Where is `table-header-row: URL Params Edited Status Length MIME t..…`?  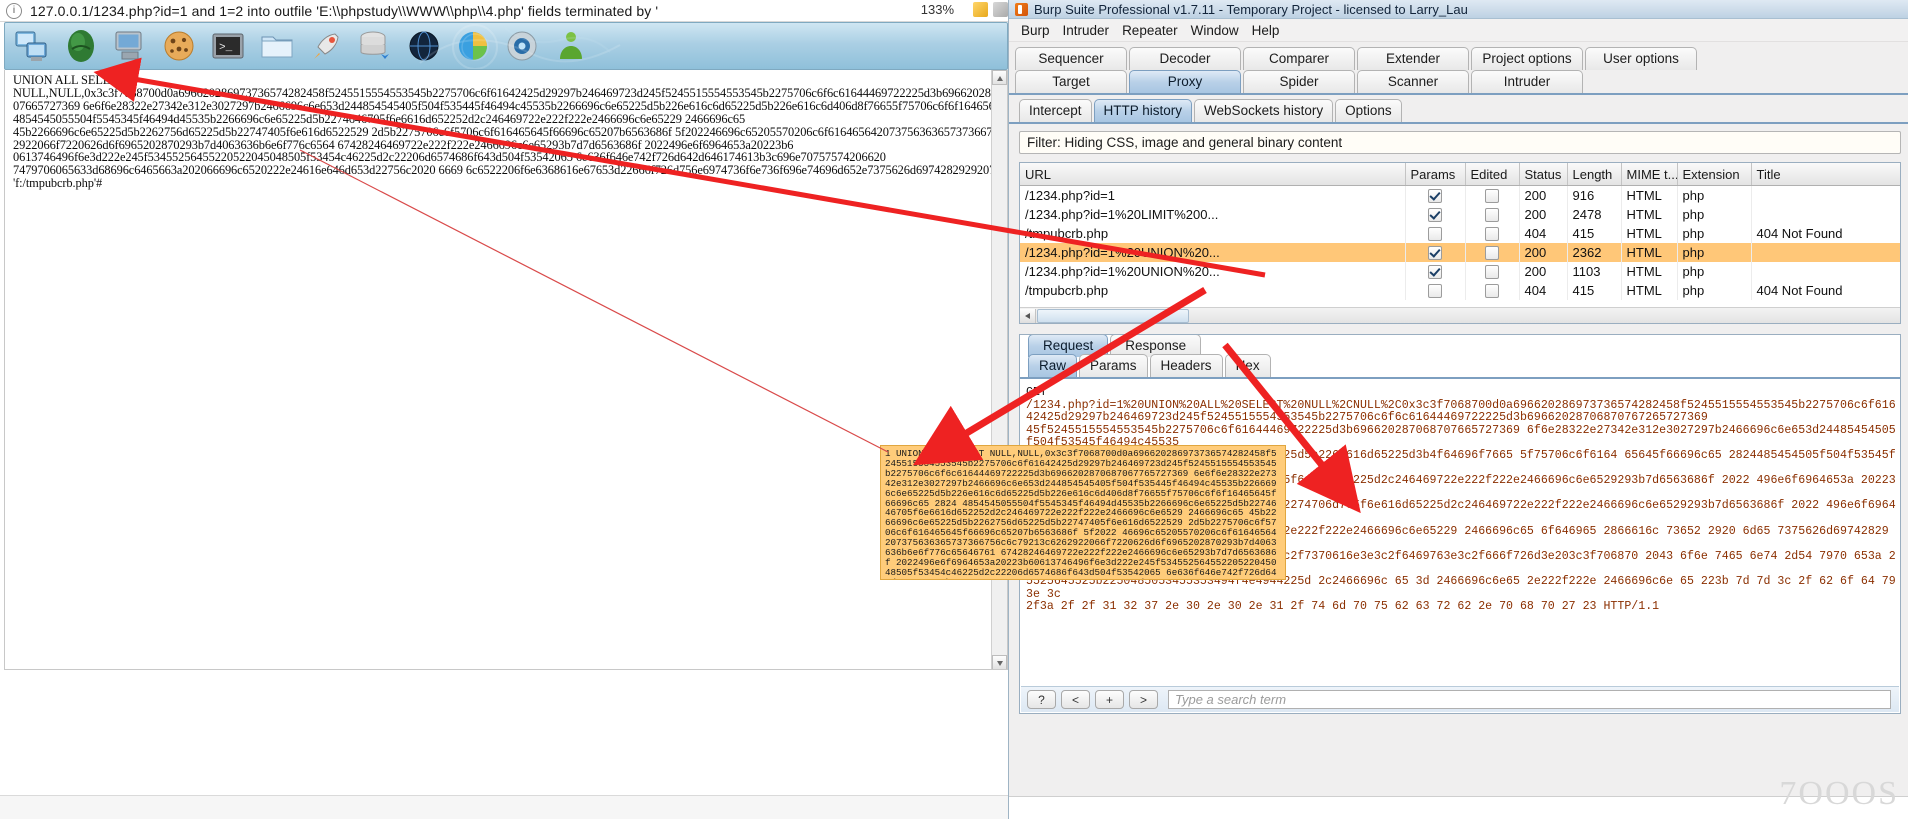
table-header-row: URL Params Edited Status Length MIME t..… is located at coordinates (1460, 174).